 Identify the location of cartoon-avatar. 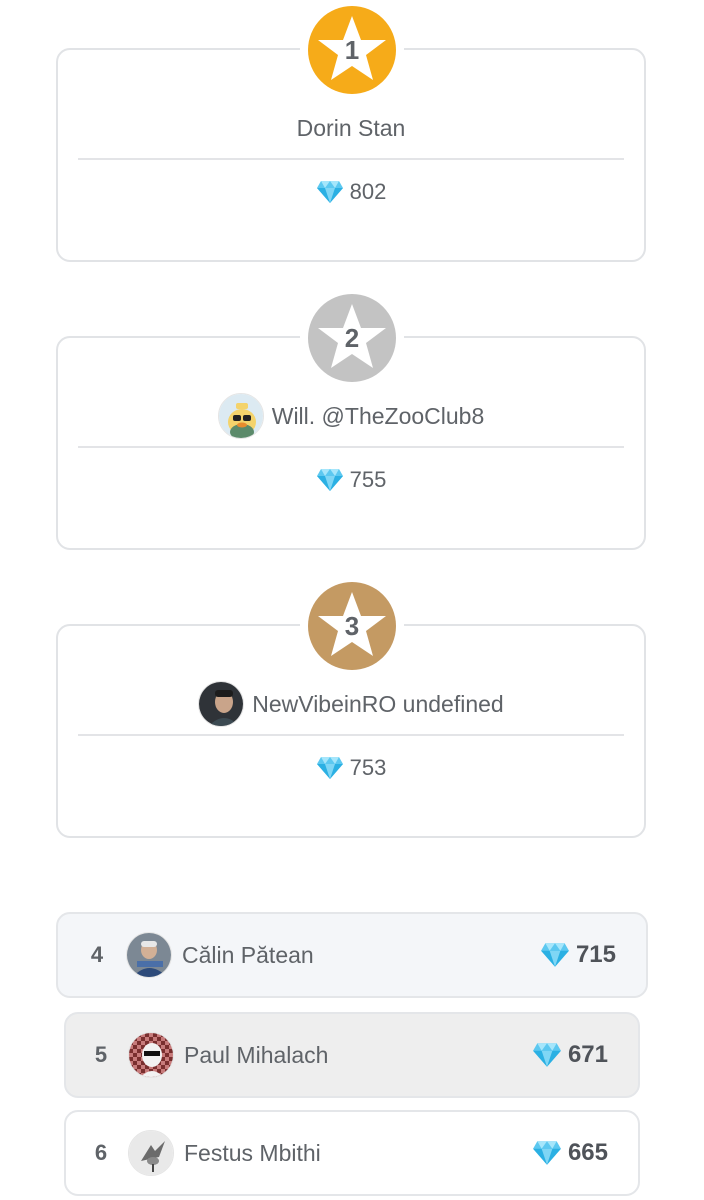
(151, 1055).